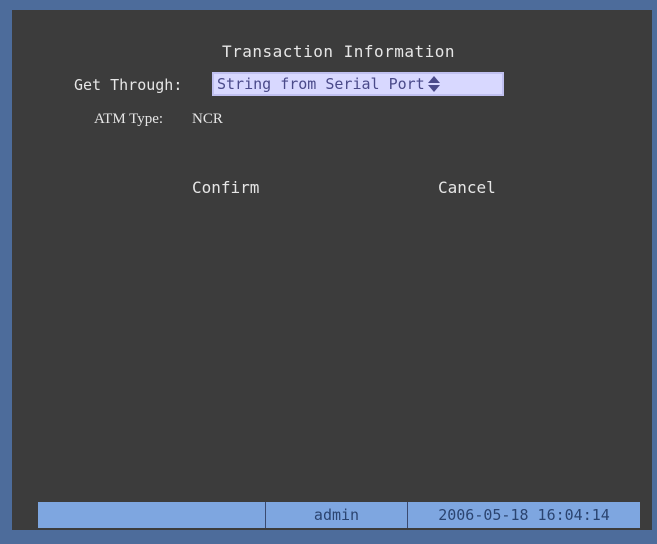 This screenshot has width=657, height=544. Describe the element at coordinates (225, 187) in the screenshot. I see `confirm-button: Confirm` at that location.